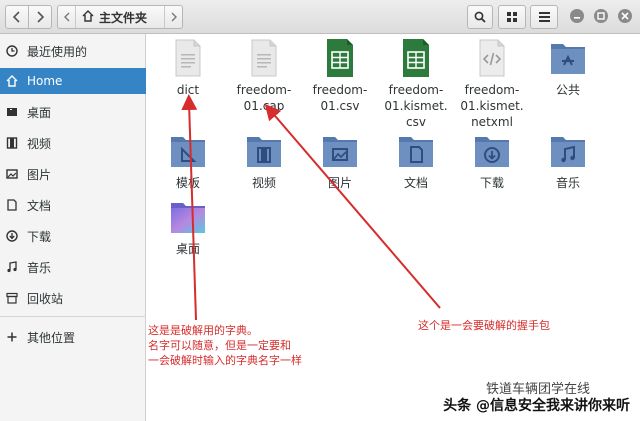 The image size is (640, 421). I want to click on back-button, so click(17, 17).